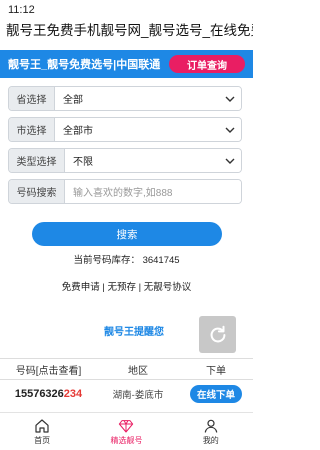 The height and width of the screenshot is (450, 320). What do you see at coordinates (168, 287) in the screenshot?
I see `agreement-link: 无靓号协议` at bounding box center [168, 287].